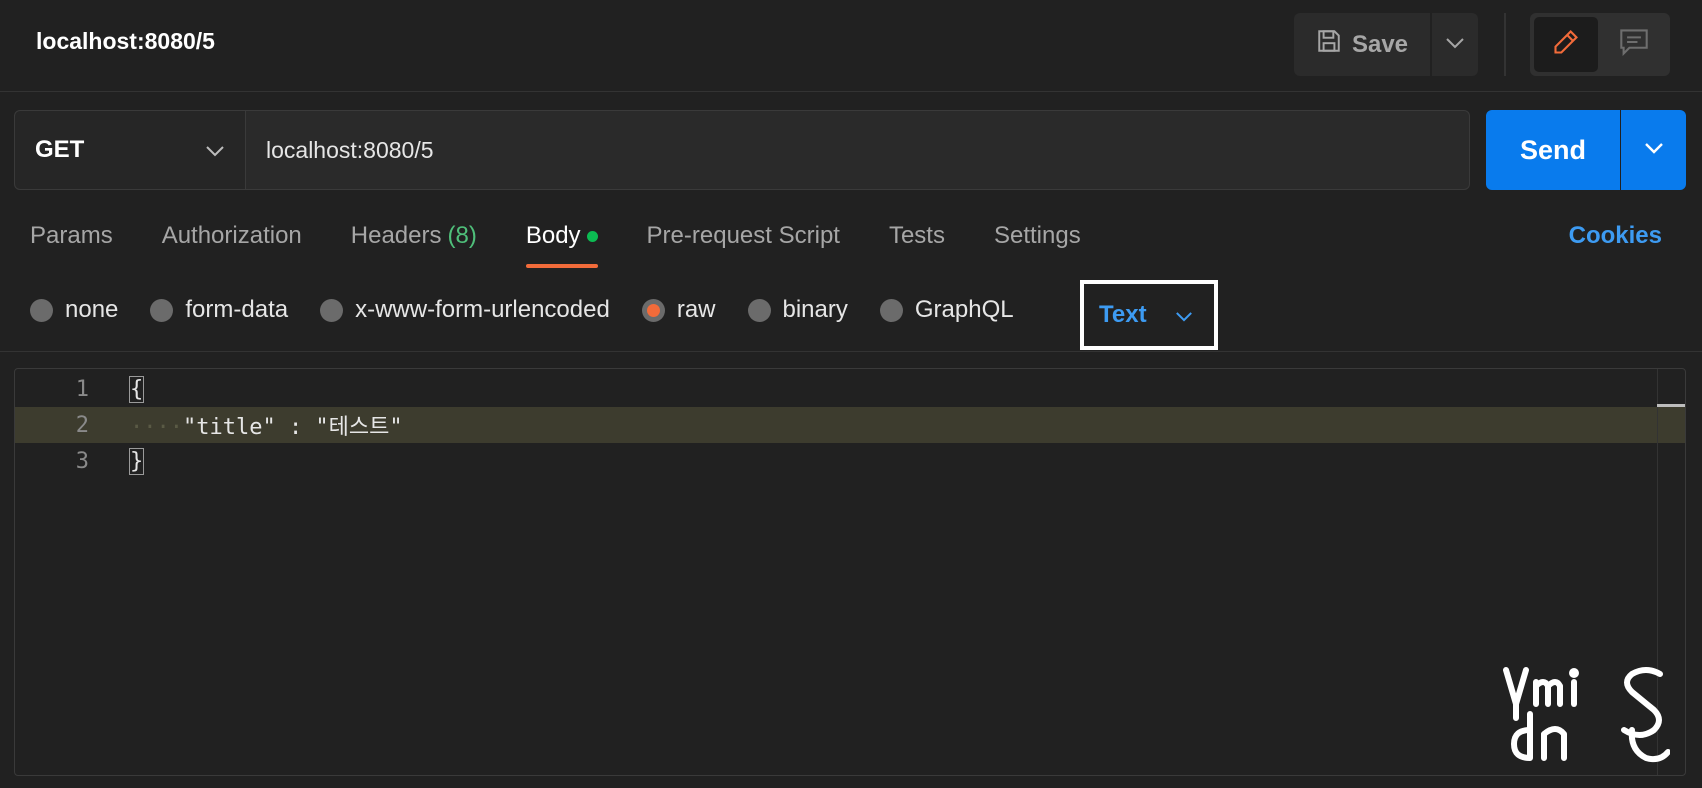 This screenshot has width=1702, height=788. What do you see at coordinates (292, 427) in the screenshot?
I see `code-content: "title" : "테스트"` at bounding box center [292, 427].